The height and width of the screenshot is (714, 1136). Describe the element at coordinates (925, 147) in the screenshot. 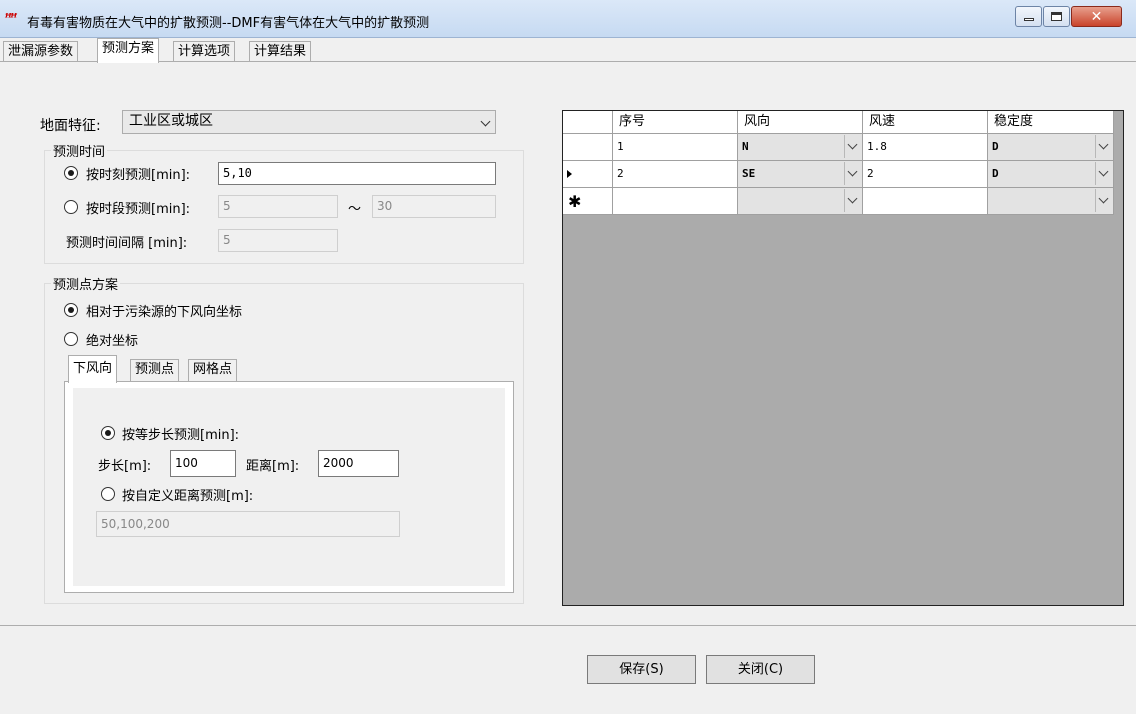

I see `cell-speed: 1.8` at that location.